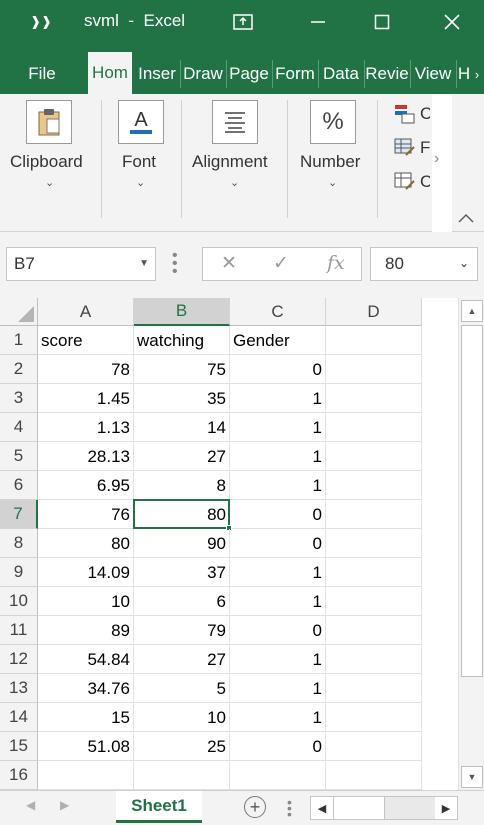  Describe the element at coordinates (424, 264) in the screenshot. I see `formula-input: 80 ⌄` at that location.